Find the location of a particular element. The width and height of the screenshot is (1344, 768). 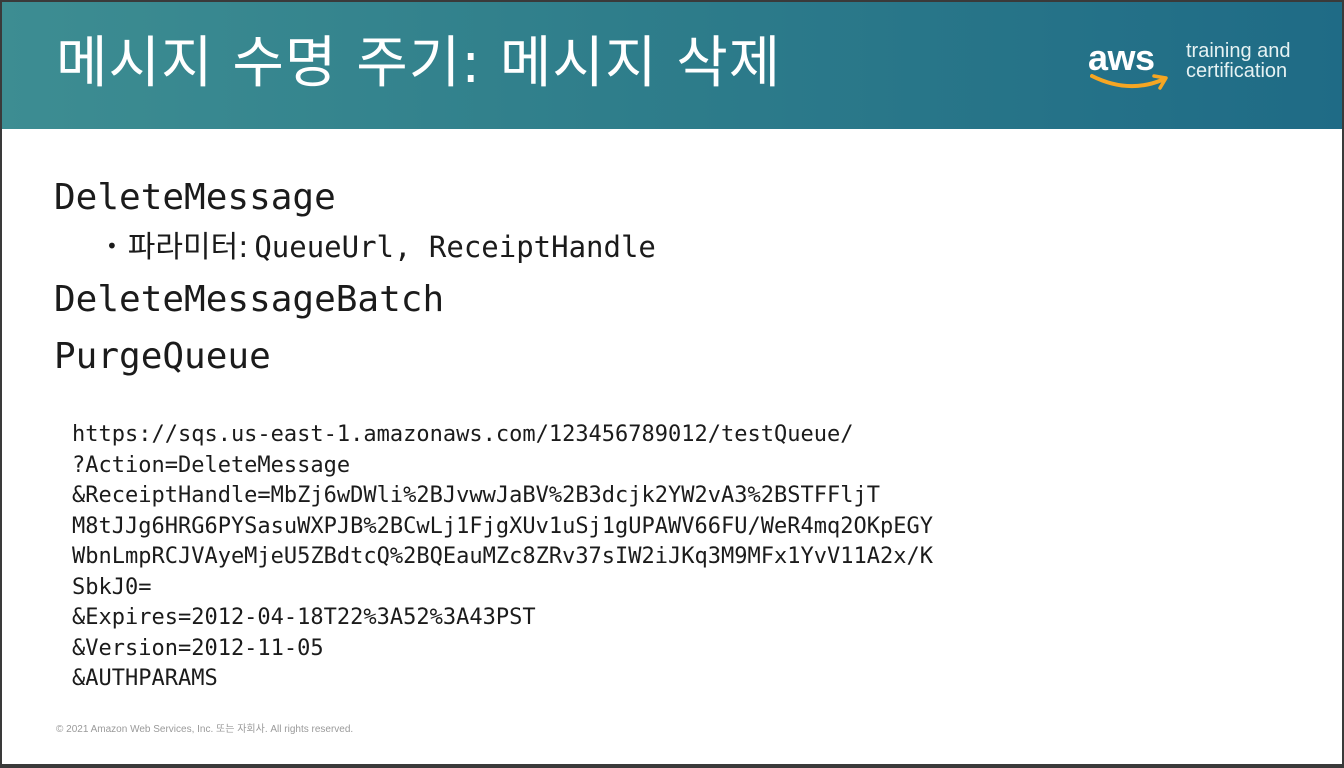

aws-smile-icon is located at coordinates (1129, 82).